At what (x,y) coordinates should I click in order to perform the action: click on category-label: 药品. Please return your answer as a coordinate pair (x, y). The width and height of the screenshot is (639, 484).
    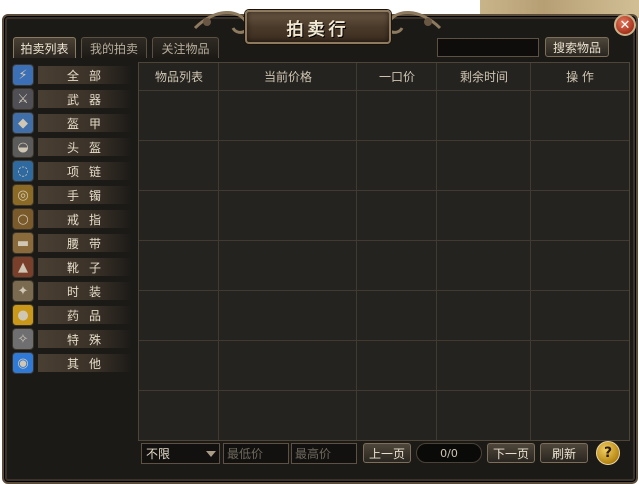
    Looking at the image, I should click on (85, 315).